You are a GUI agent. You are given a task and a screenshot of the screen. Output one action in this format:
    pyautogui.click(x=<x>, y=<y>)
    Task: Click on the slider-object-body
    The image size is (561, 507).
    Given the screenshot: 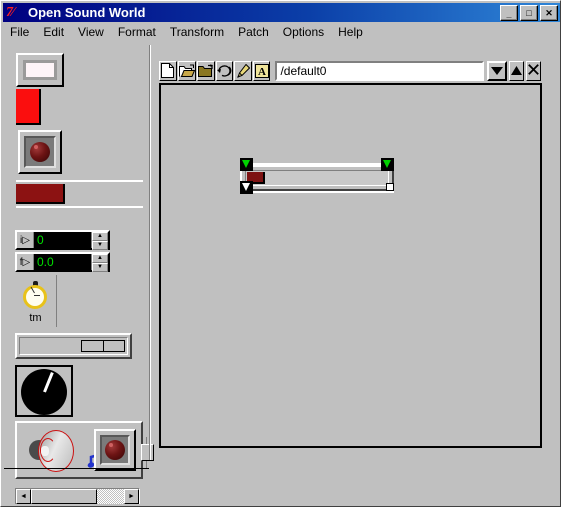 What is the action you would take?
    pyautogui.click(x=317, y=178)
    